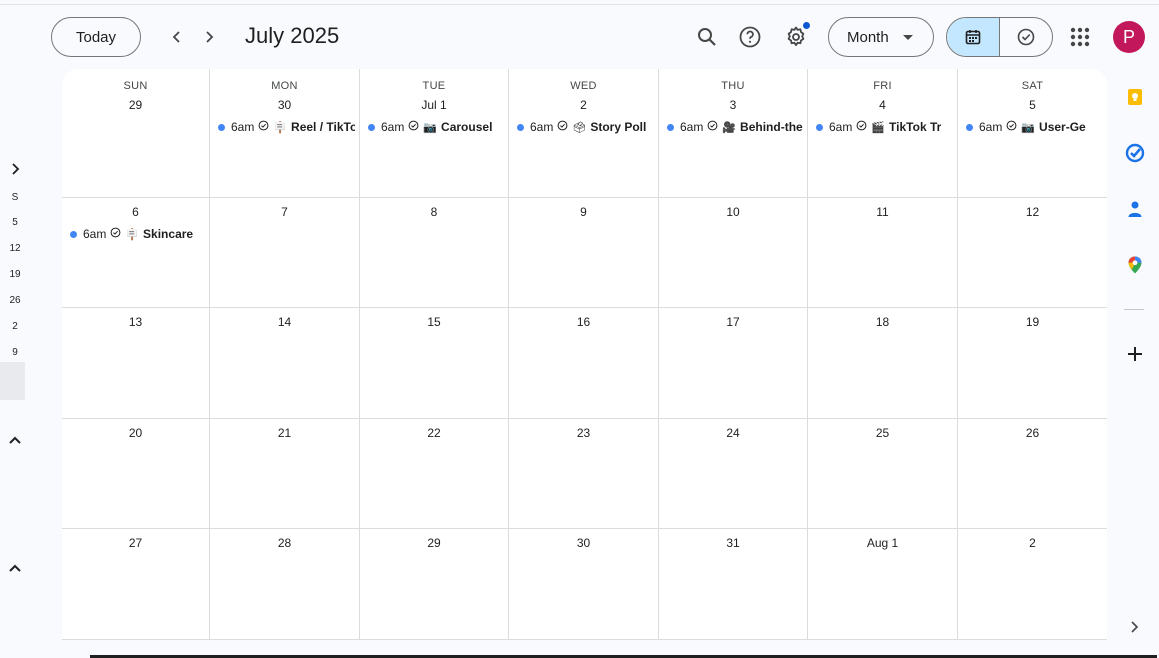 The height and width of the screenshot is (658, 1159). I want to click on next-month-button, so click(209, 37).